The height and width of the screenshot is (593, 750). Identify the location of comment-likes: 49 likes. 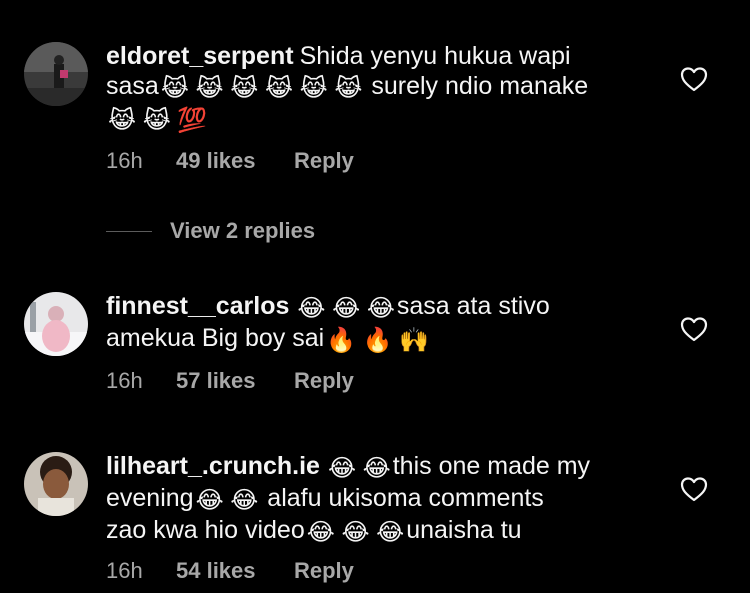
(235, 161).